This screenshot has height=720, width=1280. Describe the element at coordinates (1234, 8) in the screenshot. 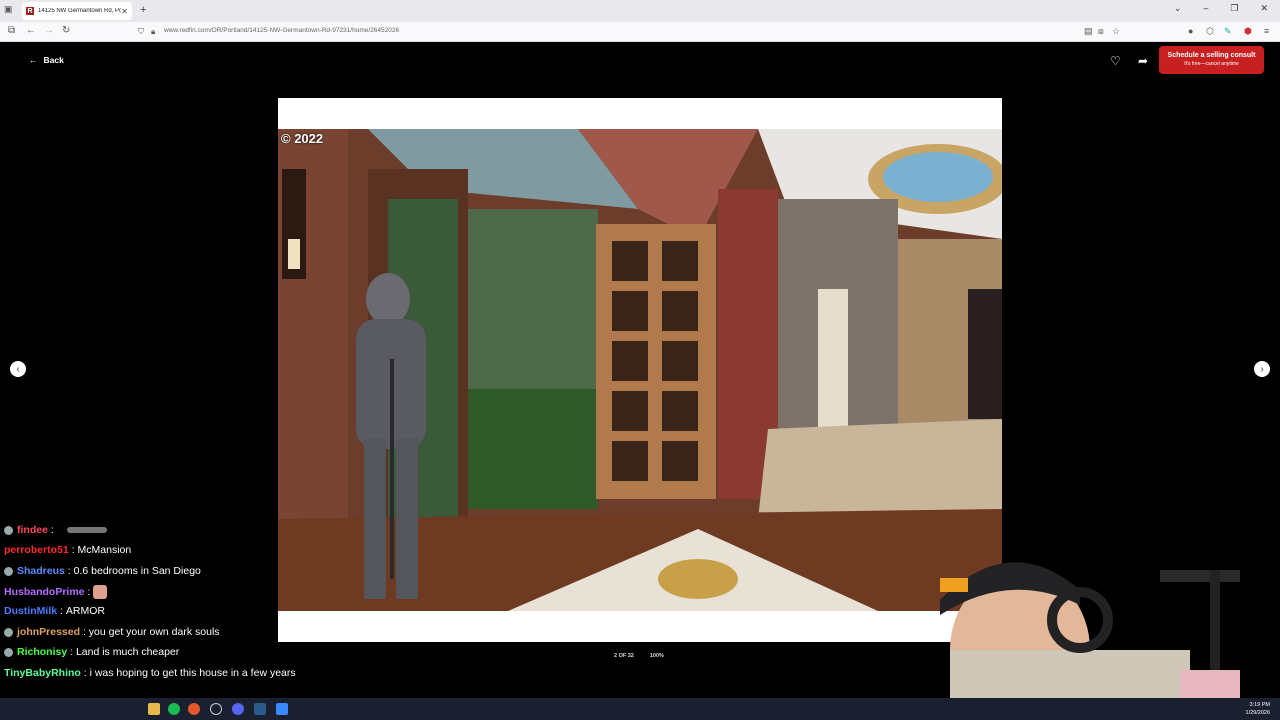

I see `restore-icon: ❐` at that location.